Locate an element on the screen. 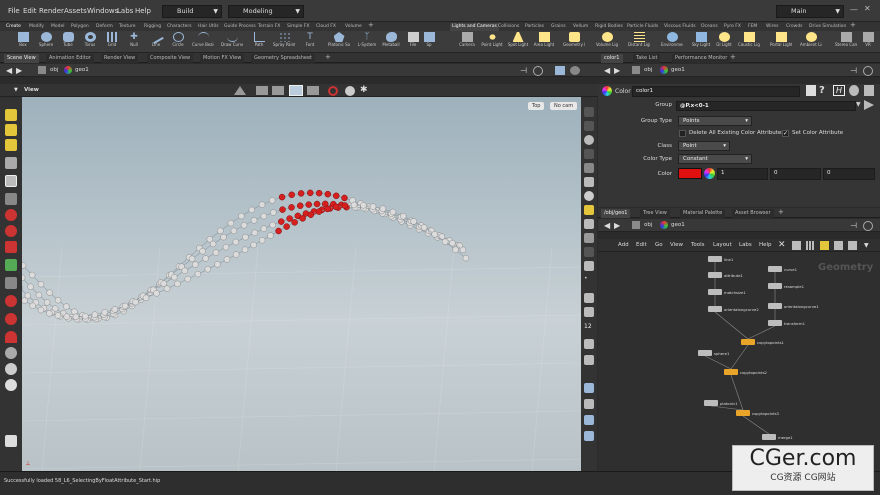 The height and width of the screenshot is (495, 880). tool-draw-curve: Draw Curve is located at coordinates (232, 42).